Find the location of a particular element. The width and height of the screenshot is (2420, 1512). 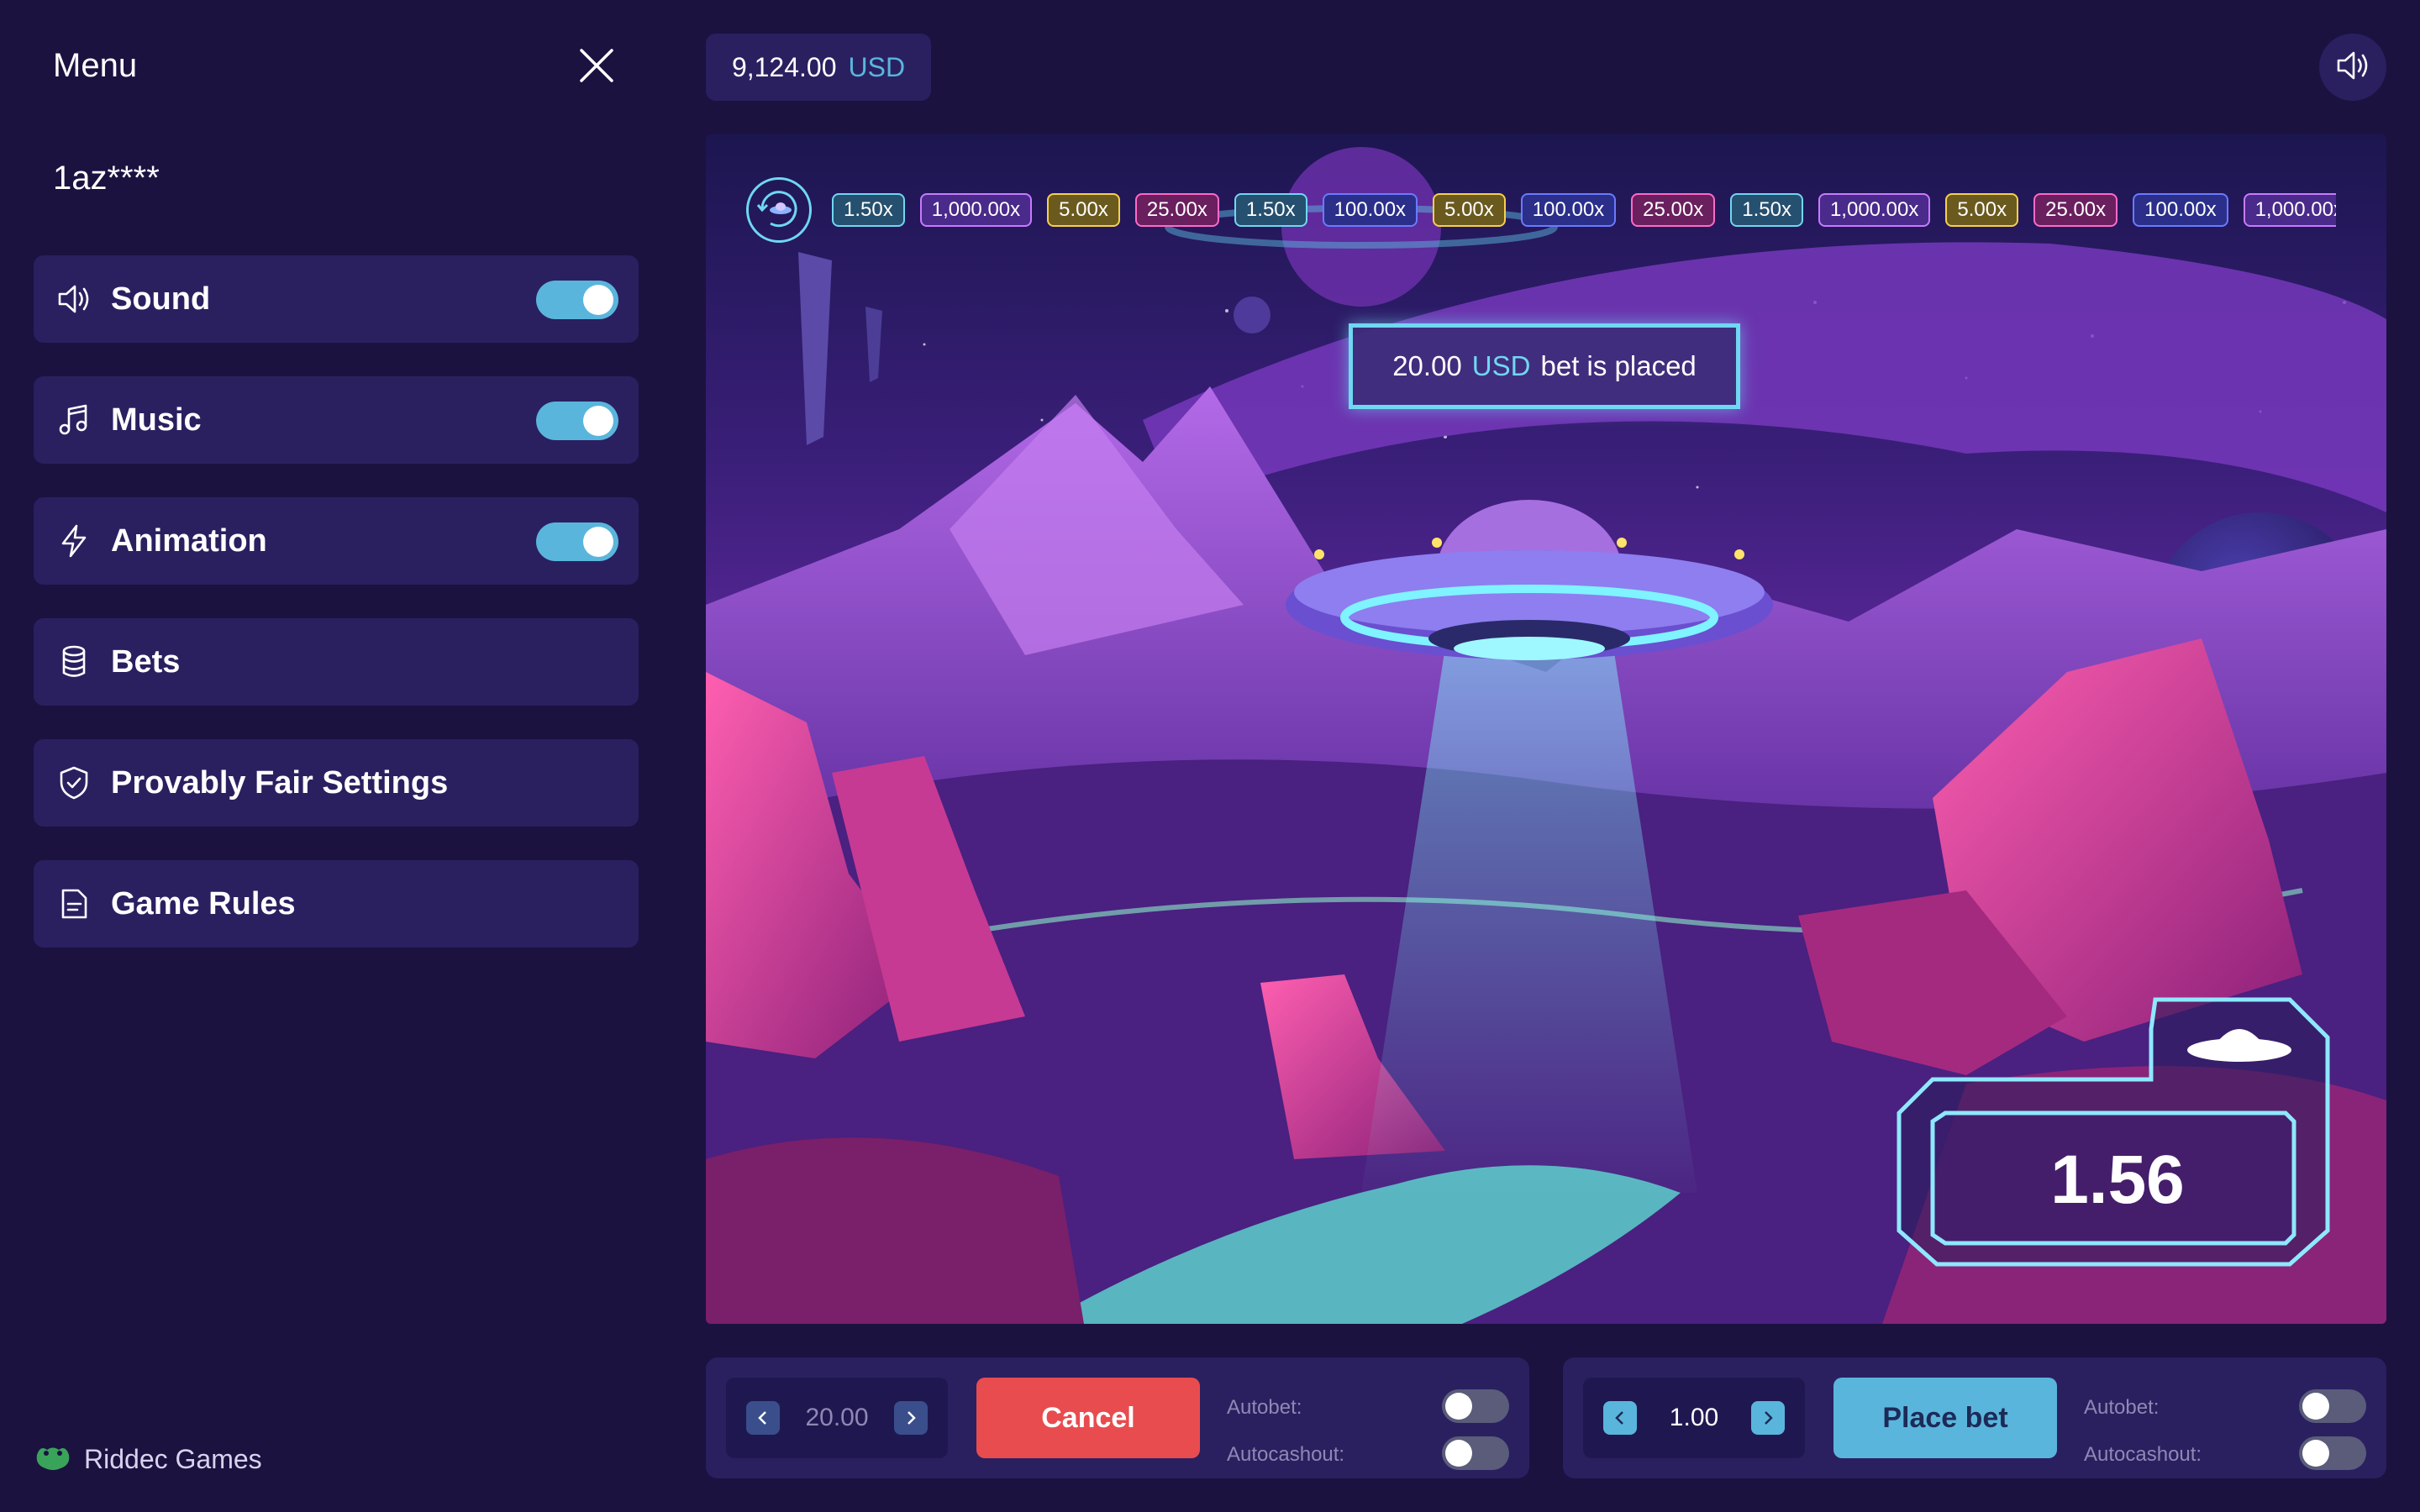

shield-check-icon is located at coordinates (74, 783).